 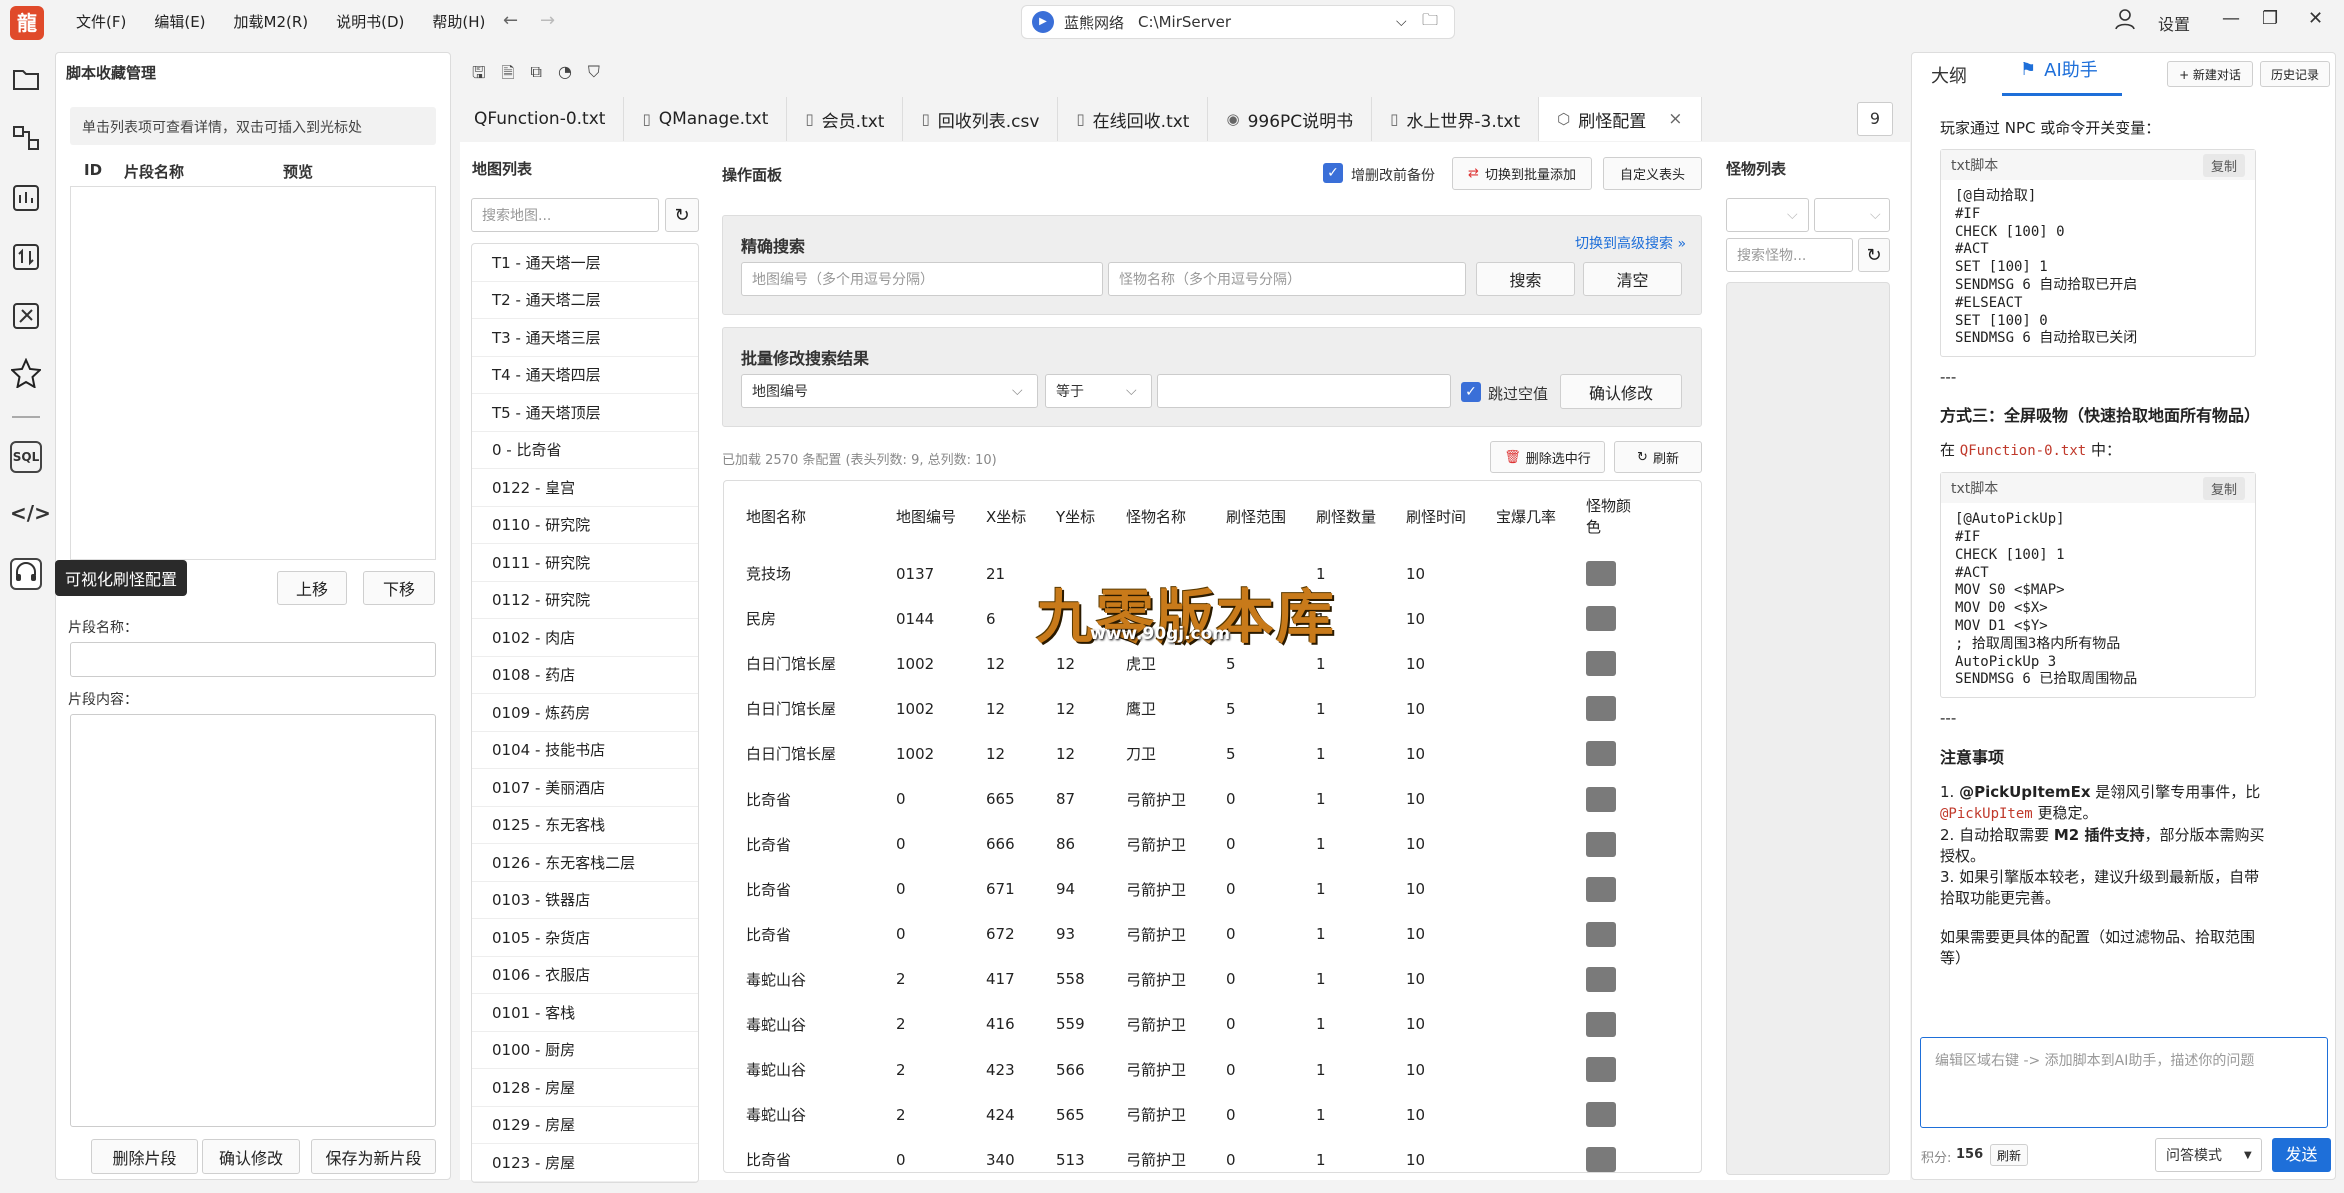 What do you see at coordinates (1287, 279) in the screenshot?
I see `monster-name-input: 怪物名称（多个用逗号分隔）` at bounding box center [1287, 279].